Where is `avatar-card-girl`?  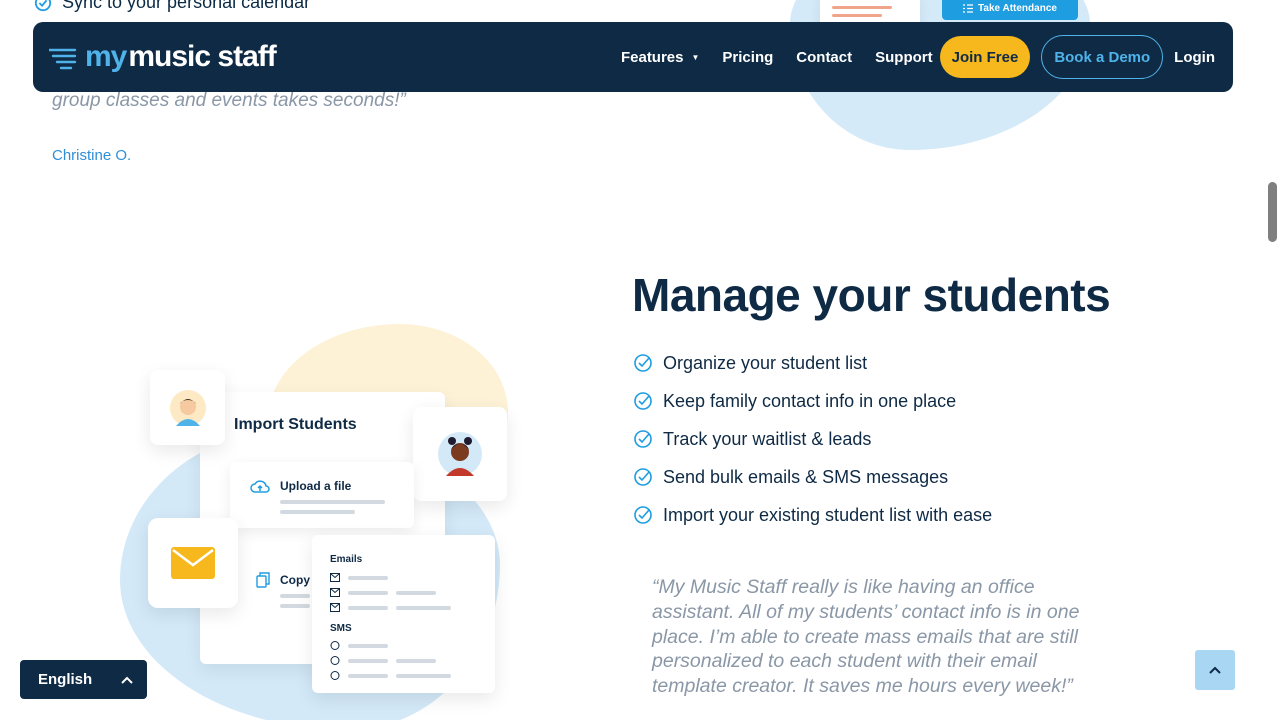 avatar-card-girl is located at coordinates (460, 454).